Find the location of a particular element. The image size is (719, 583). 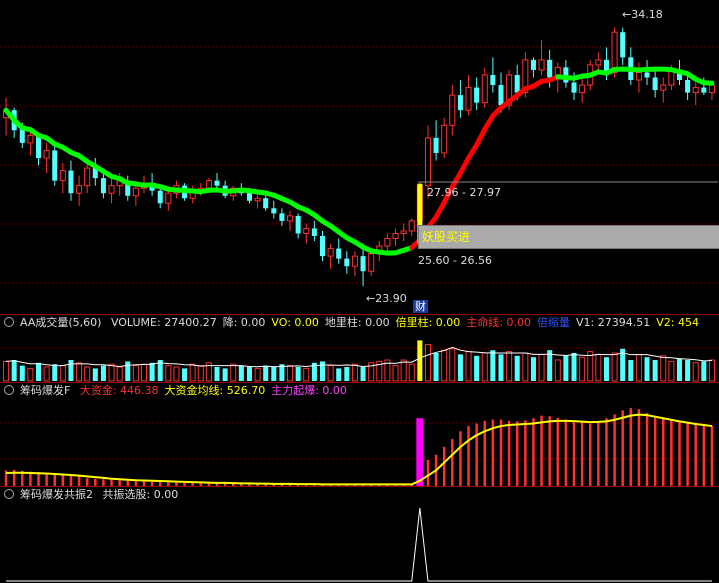

volume-legend-item: 倍里柱: 0.00 is located at coordinates (428, 322).